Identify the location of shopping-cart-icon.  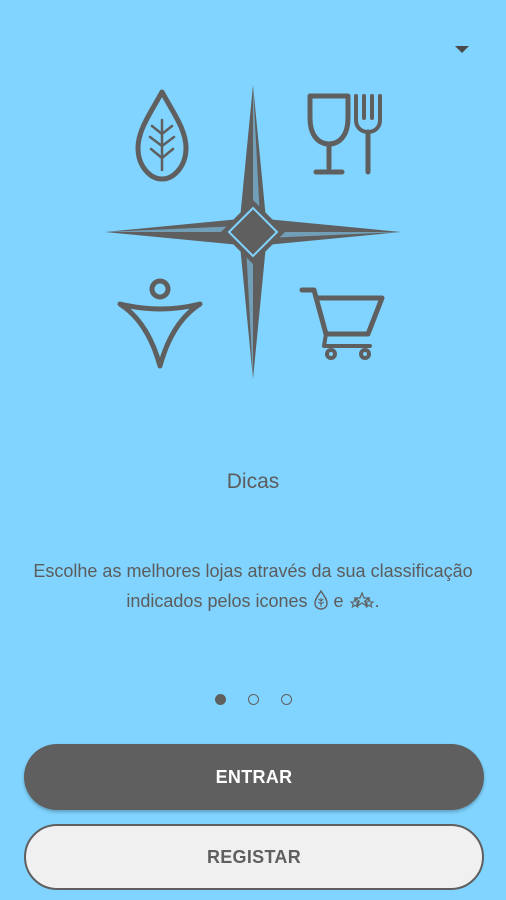
(342, 323).